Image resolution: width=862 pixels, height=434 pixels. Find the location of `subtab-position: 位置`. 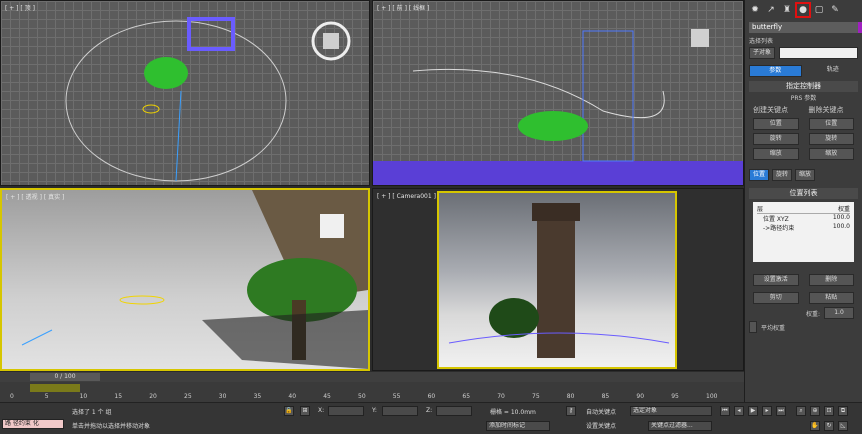

subtab-position: 位置 is located at coordinates (759, 175).